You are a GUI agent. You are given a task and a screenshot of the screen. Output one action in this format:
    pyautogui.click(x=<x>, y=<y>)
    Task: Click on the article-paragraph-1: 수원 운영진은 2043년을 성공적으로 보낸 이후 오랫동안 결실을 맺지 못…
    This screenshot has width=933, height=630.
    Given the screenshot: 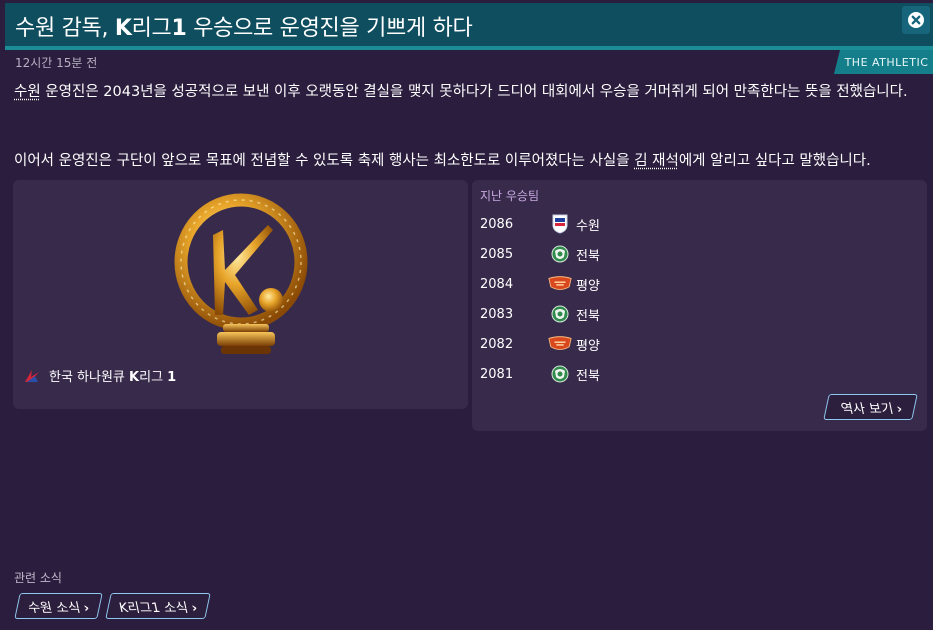 What is the action you would take?
    pyautogui.click(x=461, y=92)
    